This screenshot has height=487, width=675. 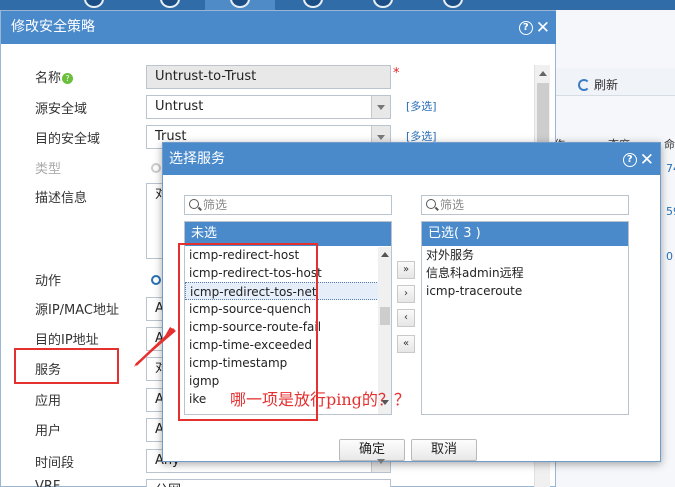 What do you see at coordinates (406, 270) in the screenshot?
I see `add-all-button: »` at bounding box center [406, 270].